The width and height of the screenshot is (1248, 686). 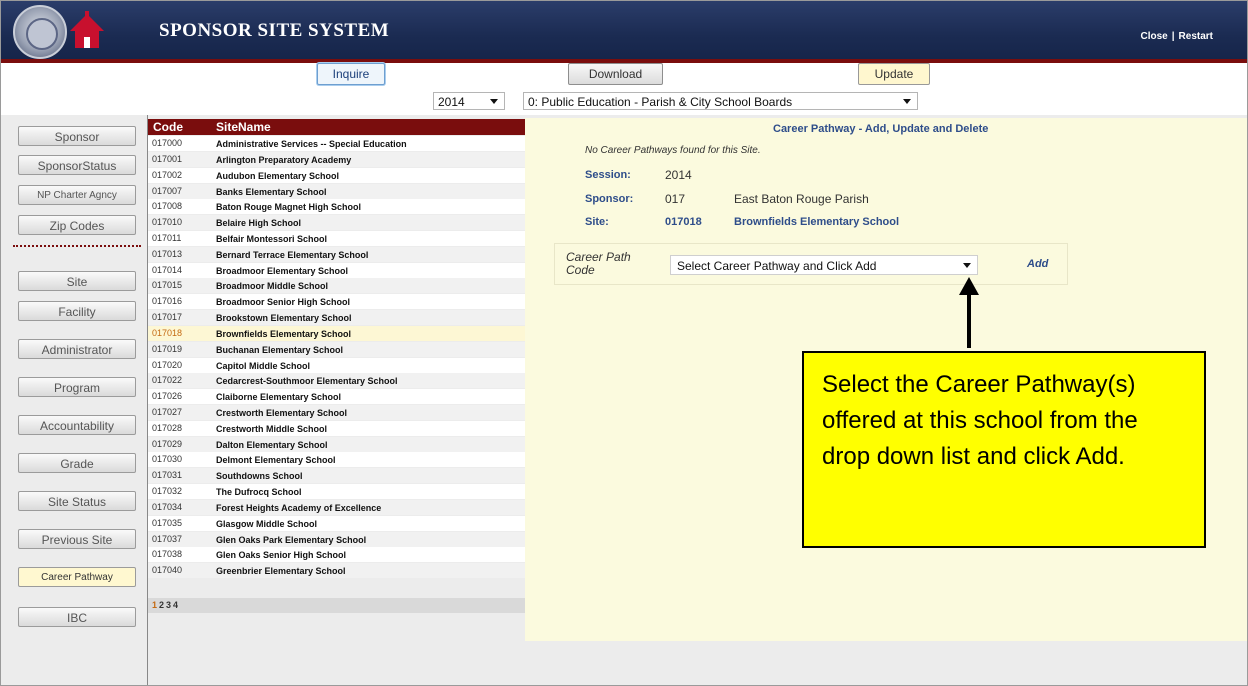 What do you see at coordinates (288, 207) in the screenshot?
I see `site-name-cell: Baton Rouge Magnet High School` at bounding box center [288, 207].